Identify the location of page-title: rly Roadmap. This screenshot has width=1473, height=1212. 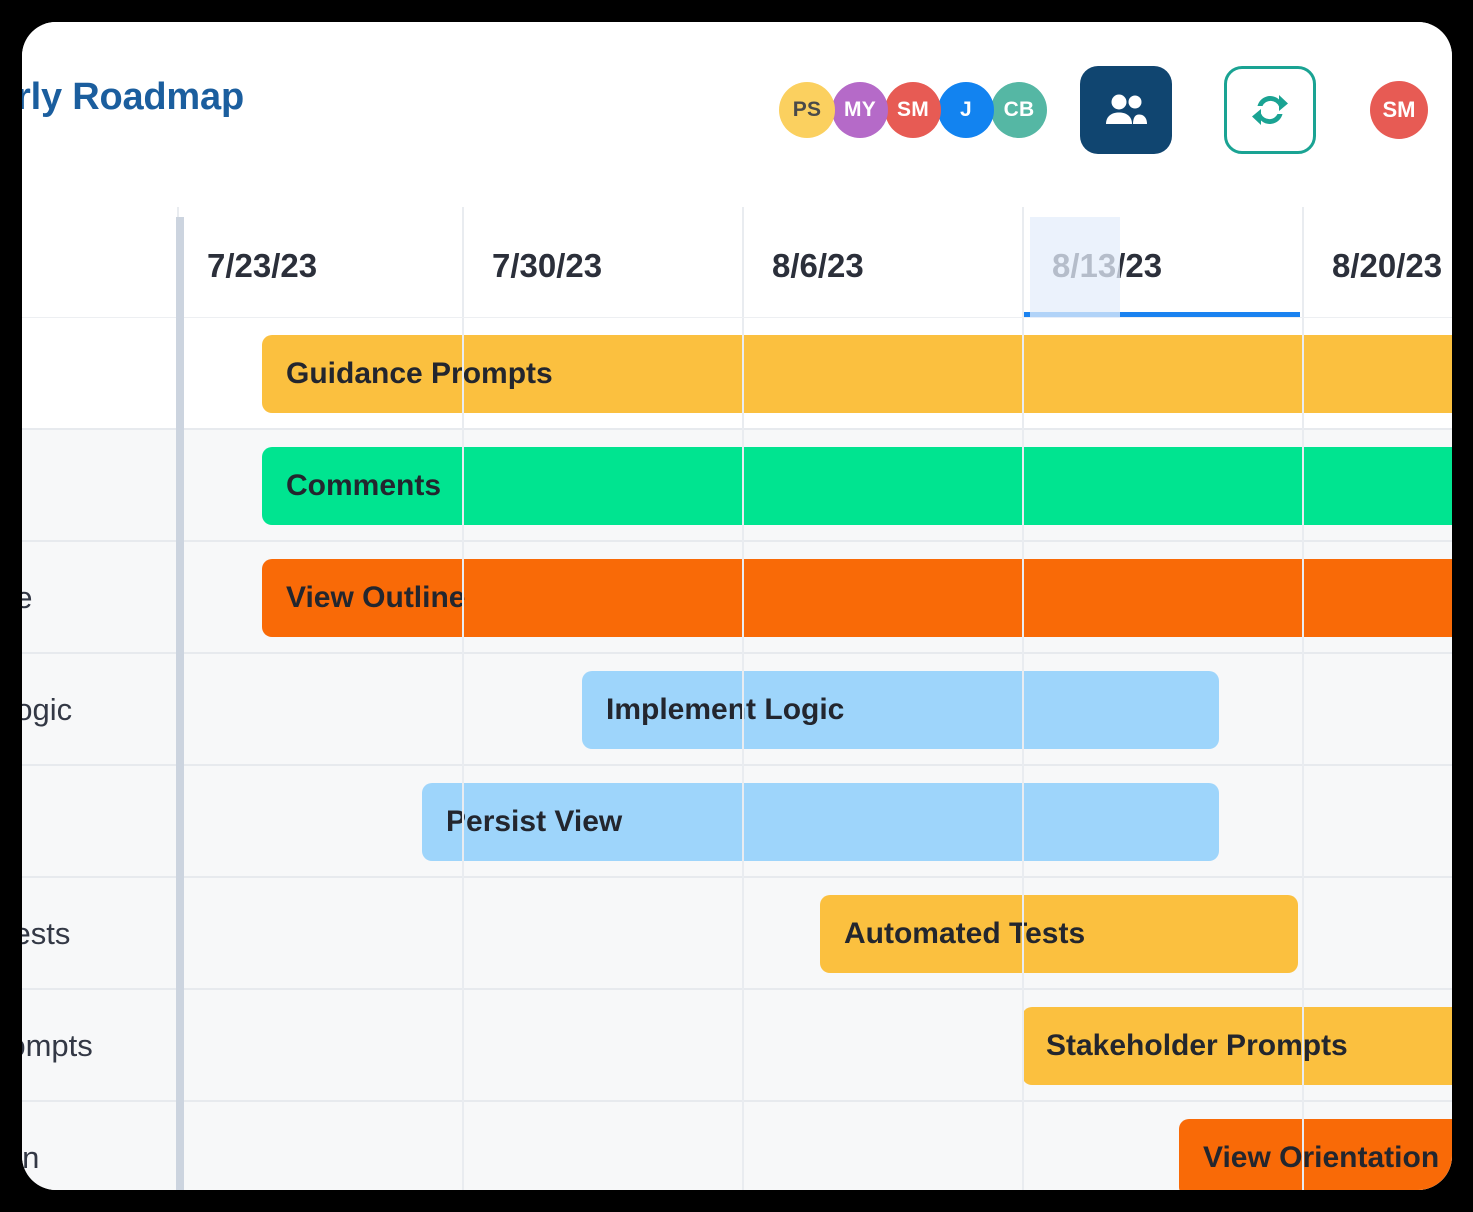
(133, 97).